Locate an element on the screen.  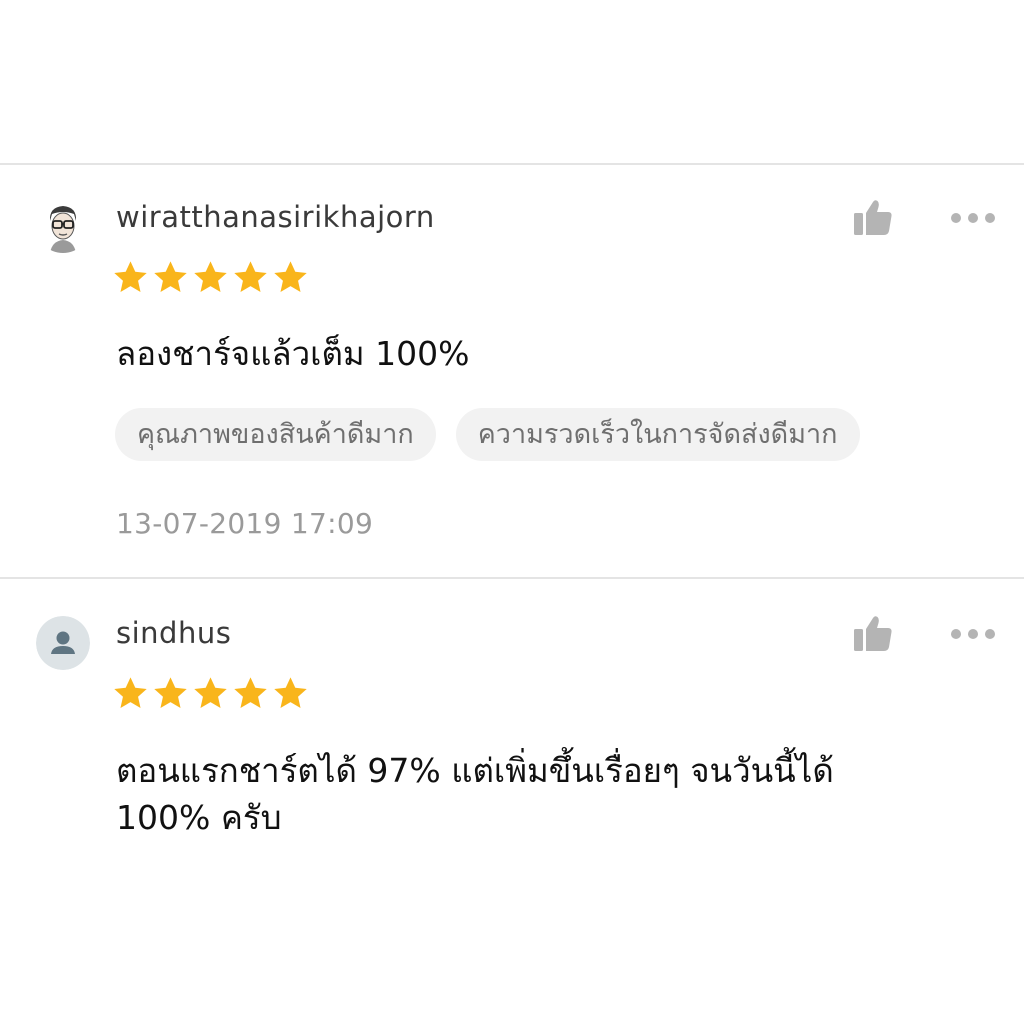
review-tag: คุณภาพของสินค้าดีมาก is located at coordinates (275, 434).